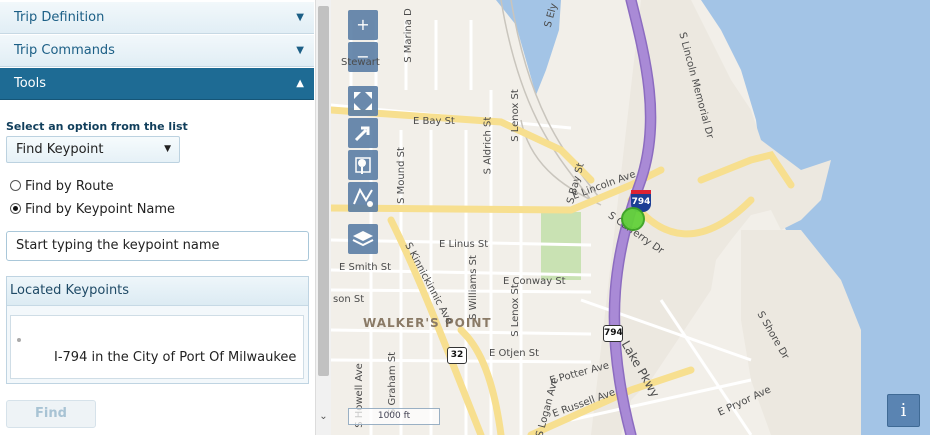 The image size is (930, 435). What do you see at coordinates (64, 50) in the screenshot?
I see `section-trip-commands-label: Trip Commands` at bounding box center [64, 50].